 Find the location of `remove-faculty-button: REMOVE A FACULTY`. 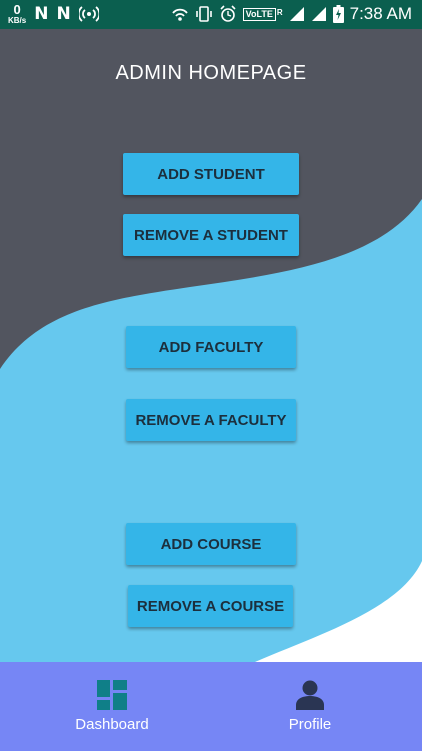

remove-faculty-button: REMOVE A FACULTY is located at coordinates (211, 420).